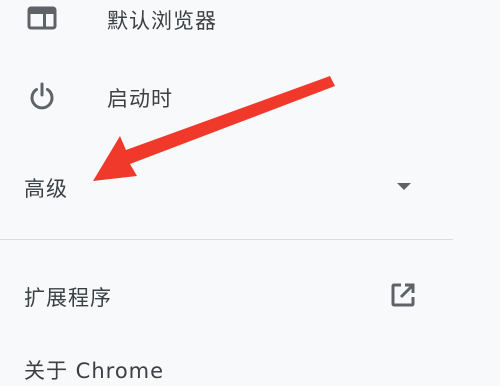  I want to click on about-label: 关于 Chrome, so click(94, 371).